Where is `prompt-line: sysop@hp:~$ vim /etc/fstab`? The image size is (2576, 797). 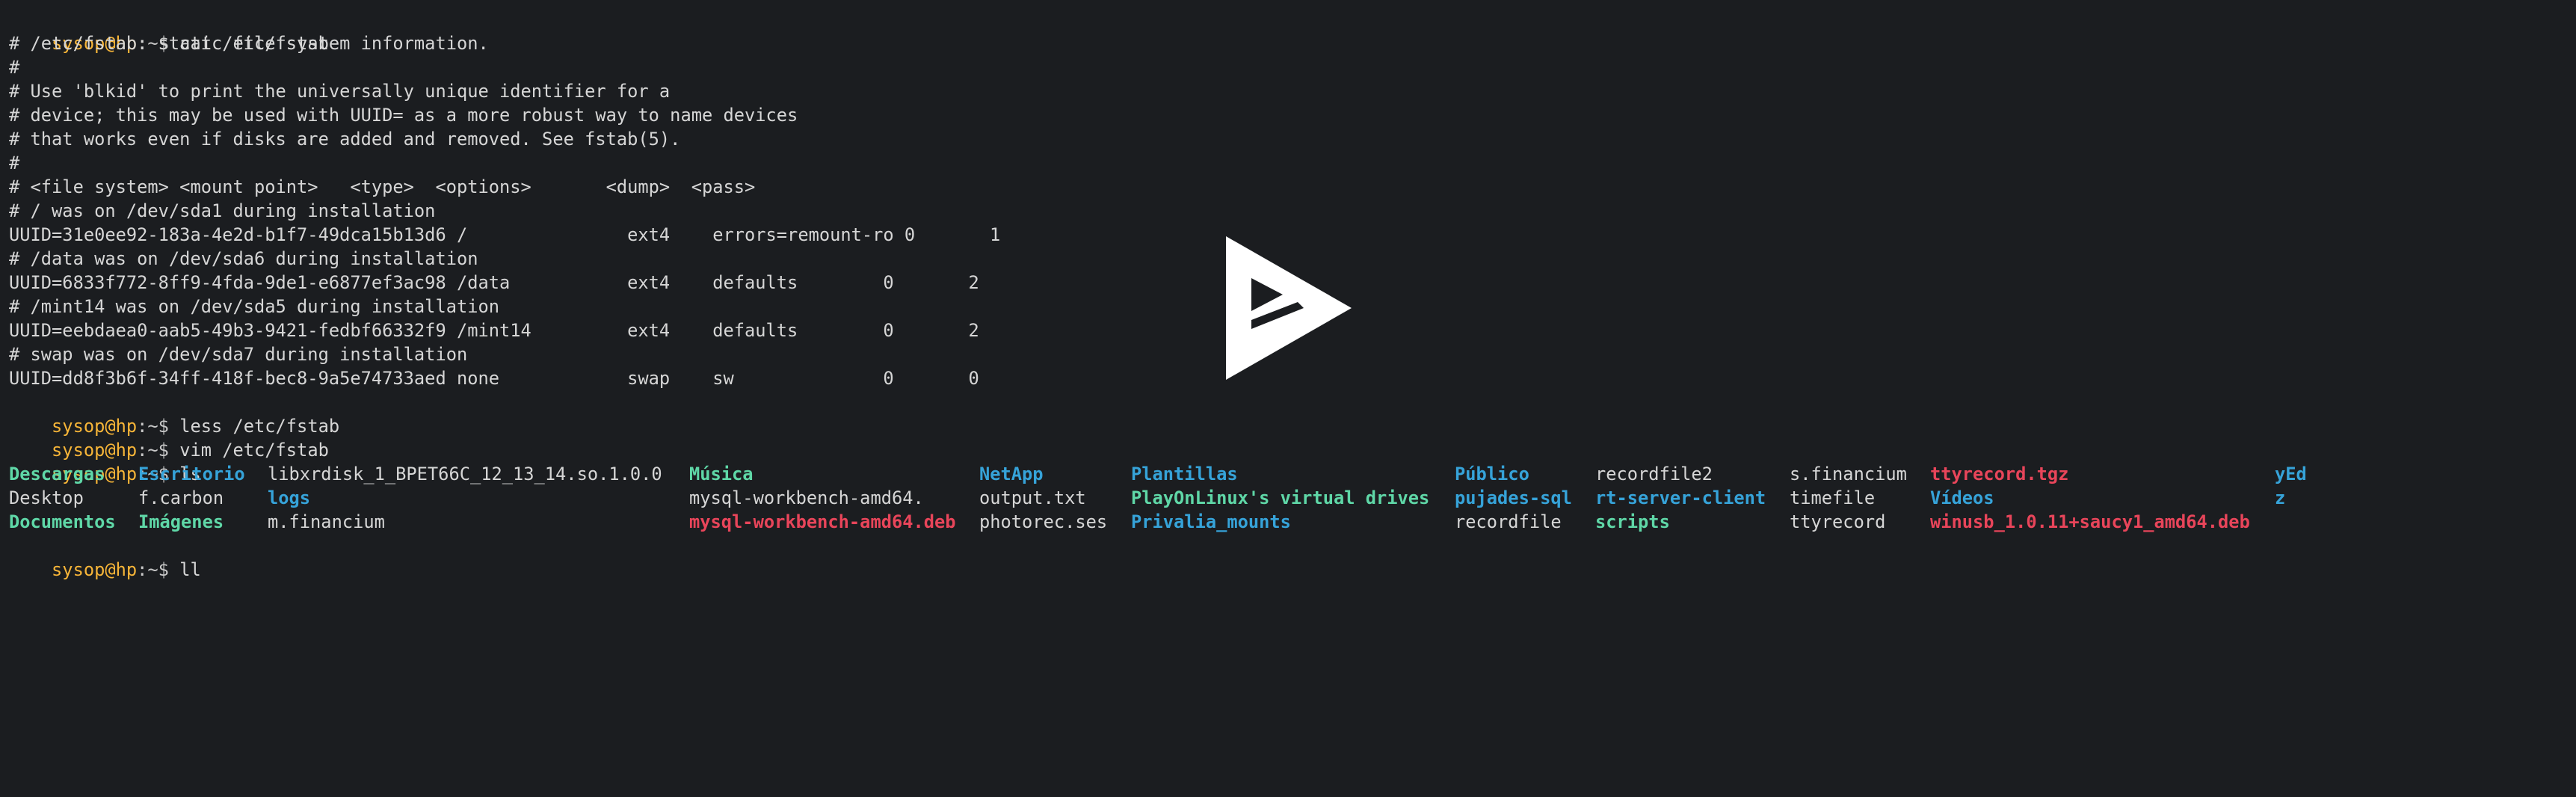 prompt-line: sysop@hp:~$ vim /etc/fstab is located at coordinates (1287, 438).